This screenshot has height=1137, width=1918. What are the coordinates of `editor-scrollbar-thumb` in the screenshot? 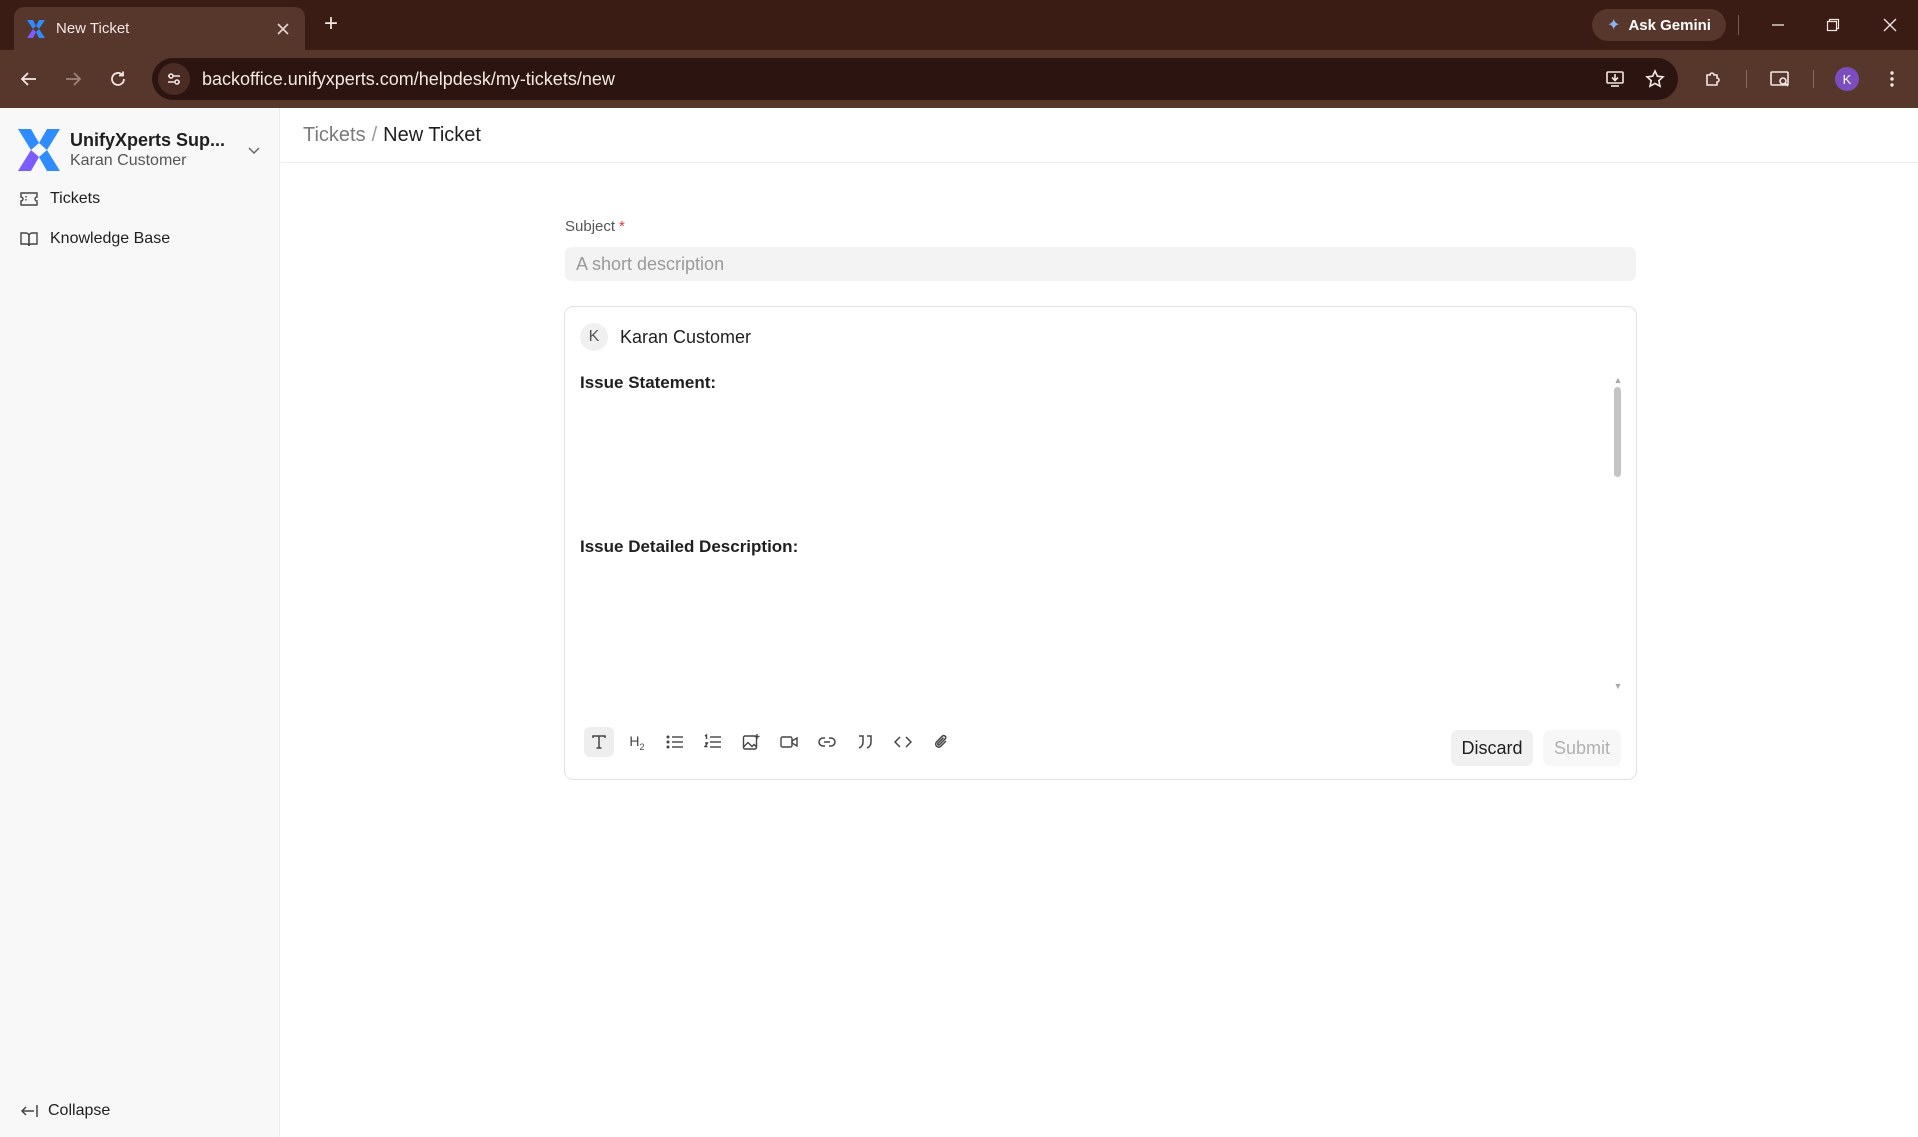 It's located at (1617, 432).